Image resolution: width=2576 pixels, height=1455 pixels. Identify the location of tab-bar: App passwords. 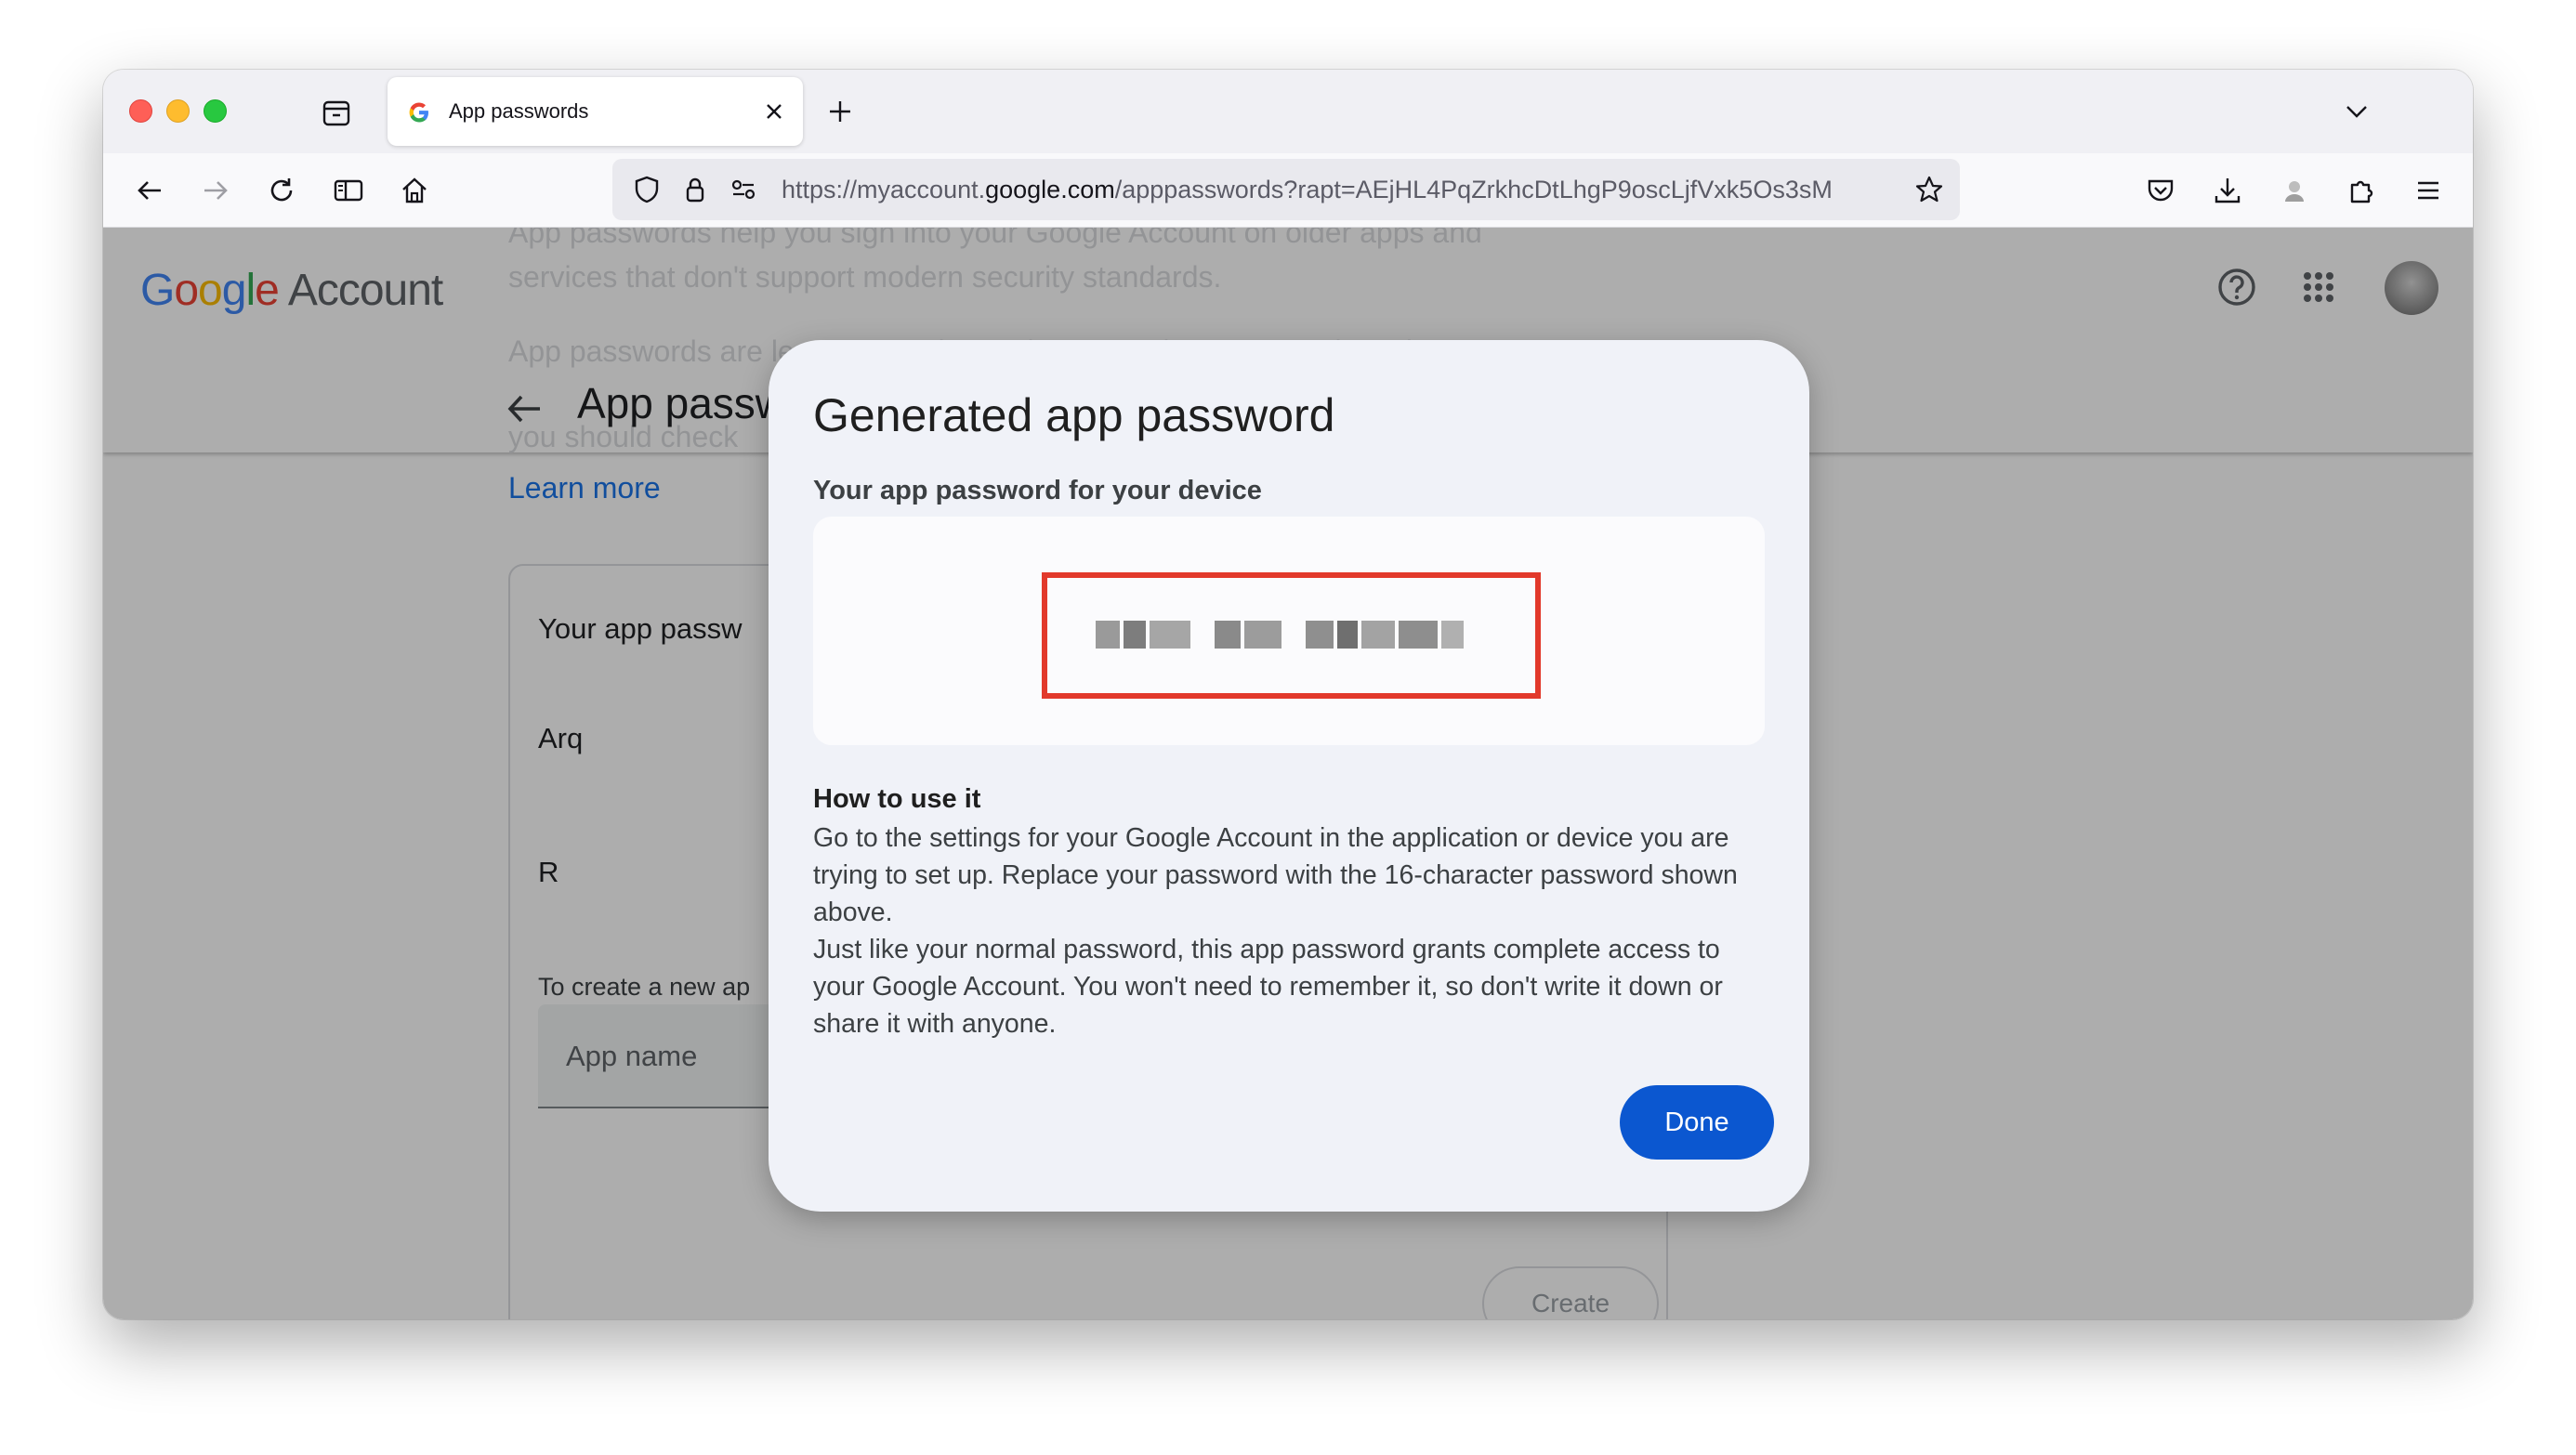
(1288, 111).